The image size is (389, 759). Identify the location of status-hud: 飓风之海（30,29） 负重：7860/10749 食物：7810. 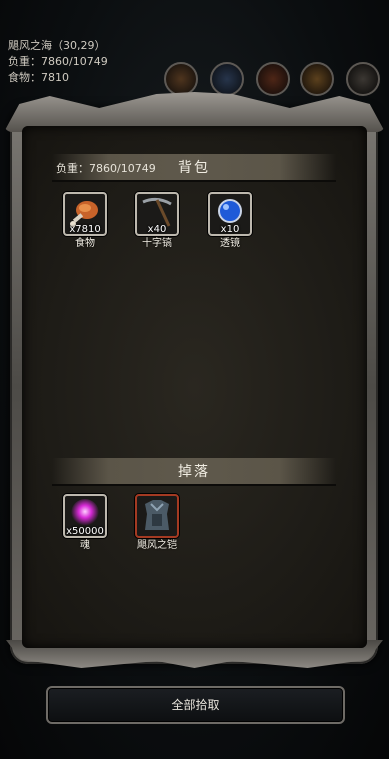
(58, 62).